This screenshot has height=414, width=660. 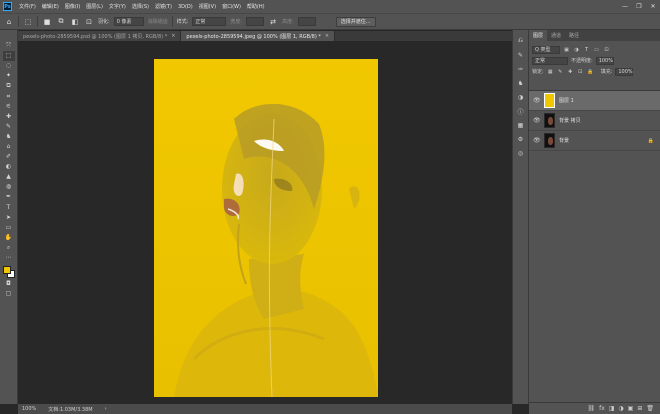 What do you see at coordinates (158, 21) in the screenshot?
I see `antialias-checkbox: 消除锯齿` at bounding box center [158, 21].